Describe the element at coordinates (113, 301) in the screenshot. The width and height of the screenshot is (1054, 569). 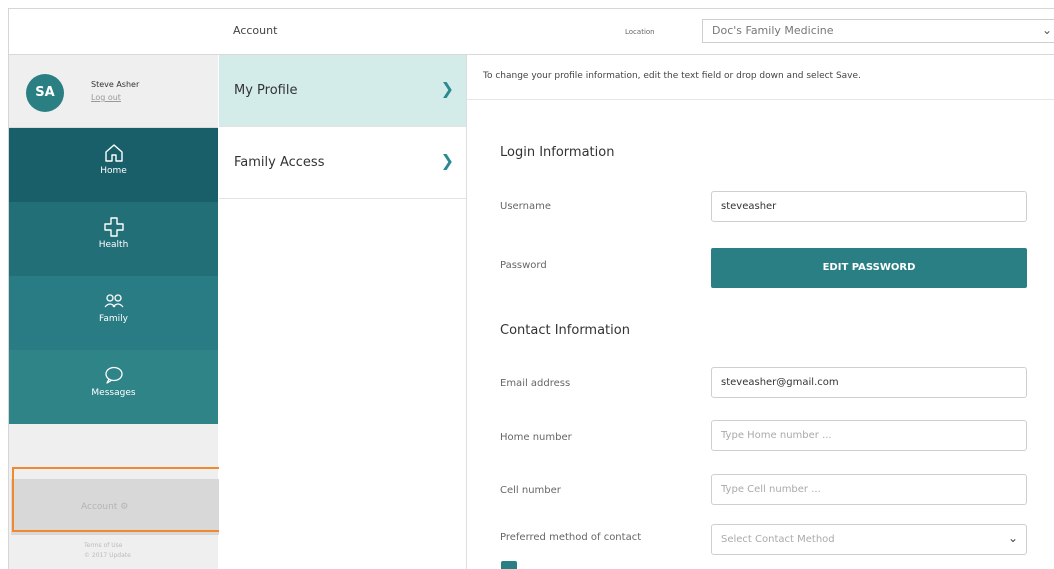
I see `people-icon` at that location.